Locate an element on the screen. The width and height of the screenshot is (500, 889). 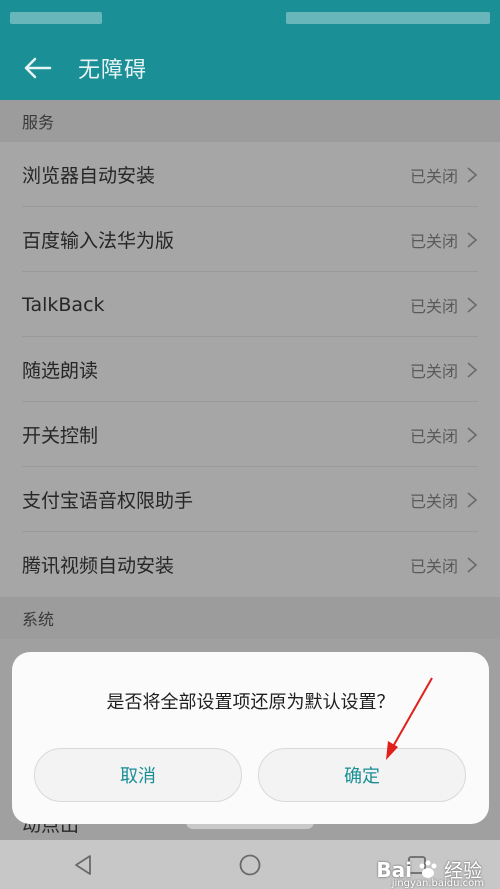
list-item-browser-auto-install: 浏览器自动安装 已关闭 is located at coordinates (250, 174).